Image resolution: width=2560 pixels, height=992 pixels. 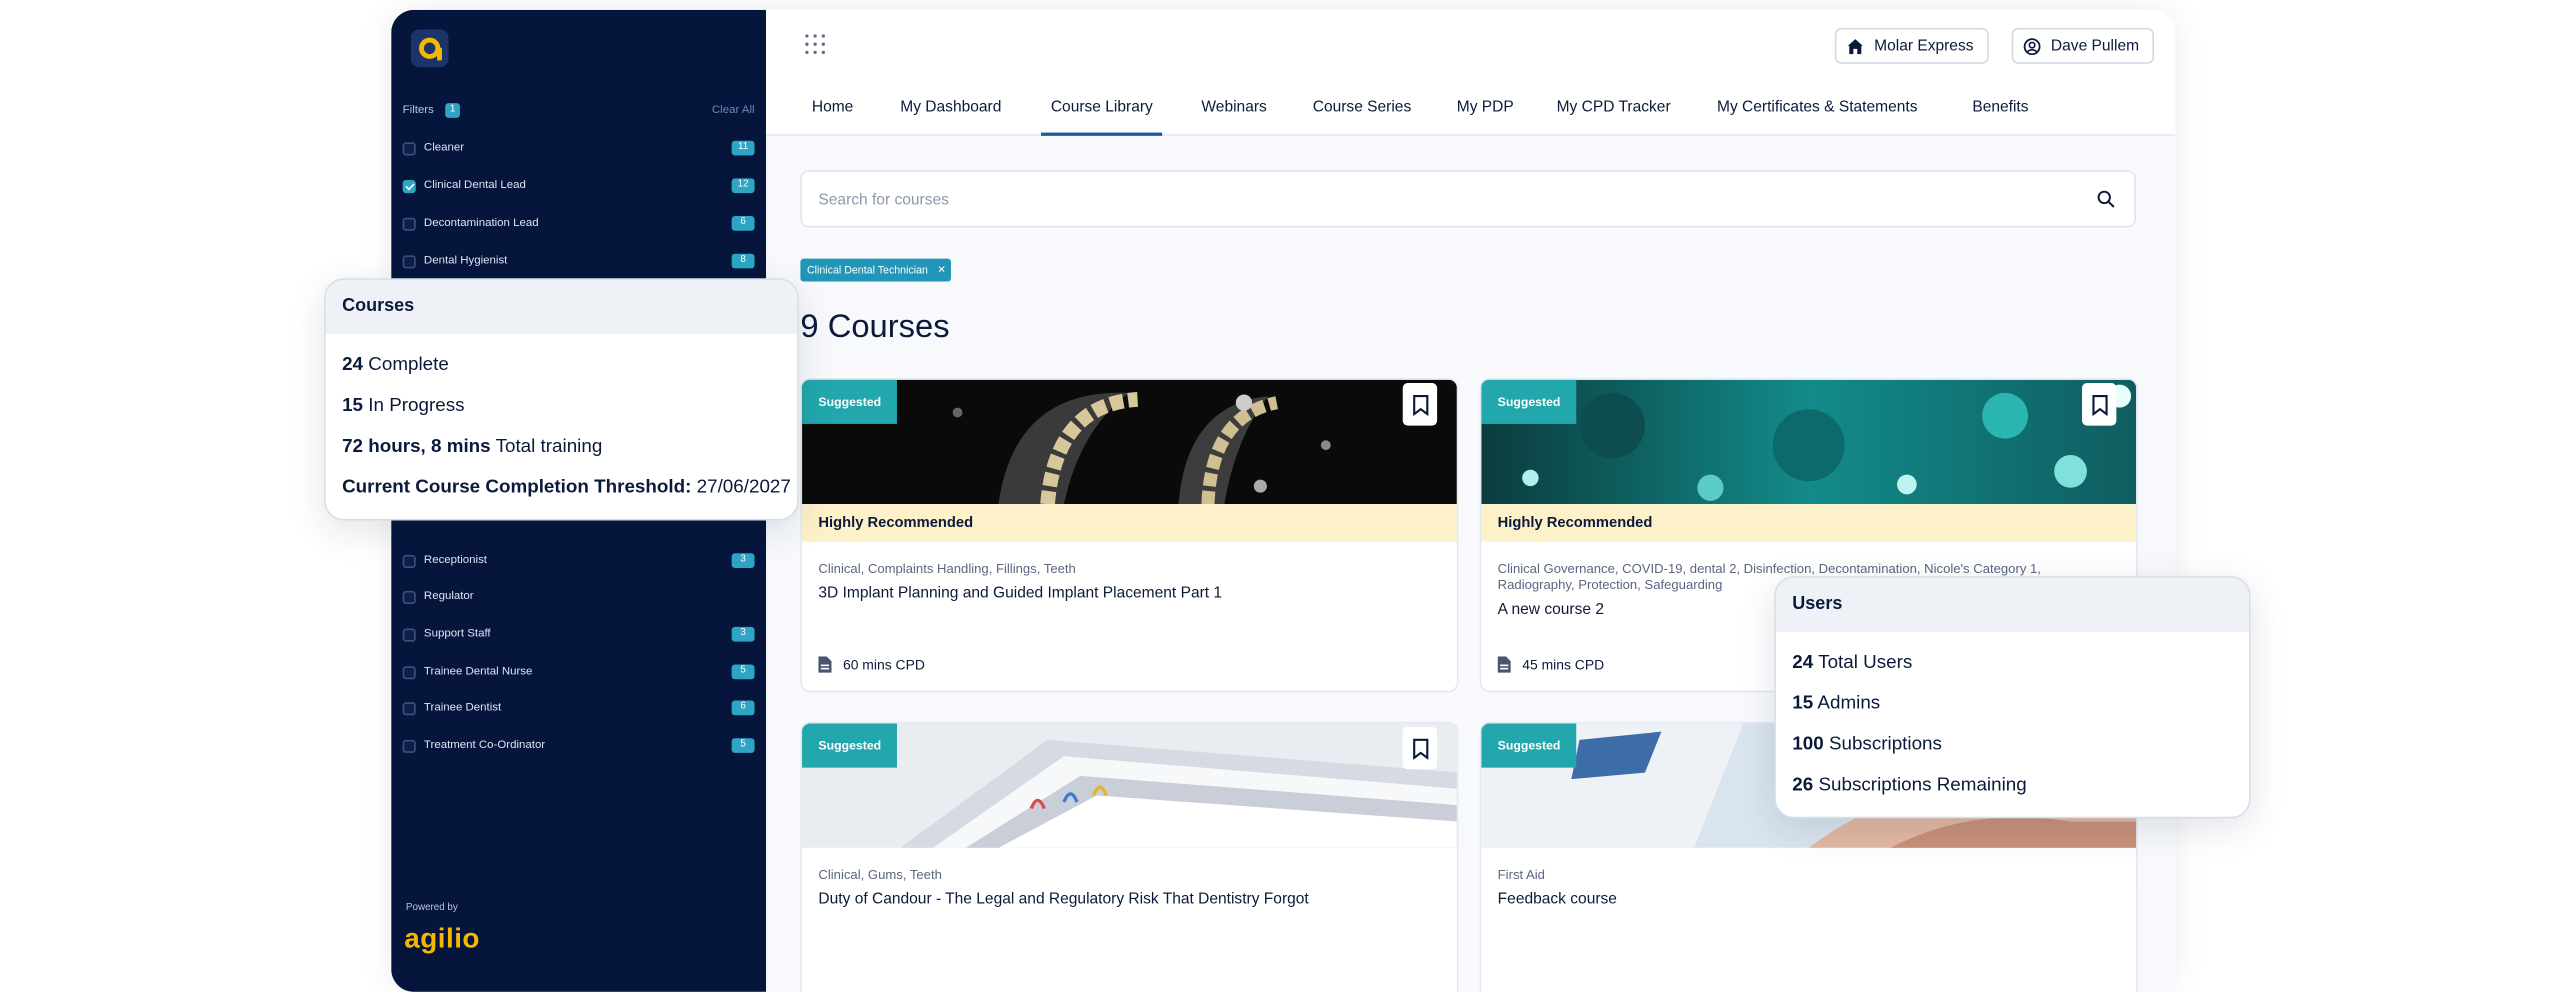 I want to click on filter-count-badge: 5, so click(x=743, y=745).